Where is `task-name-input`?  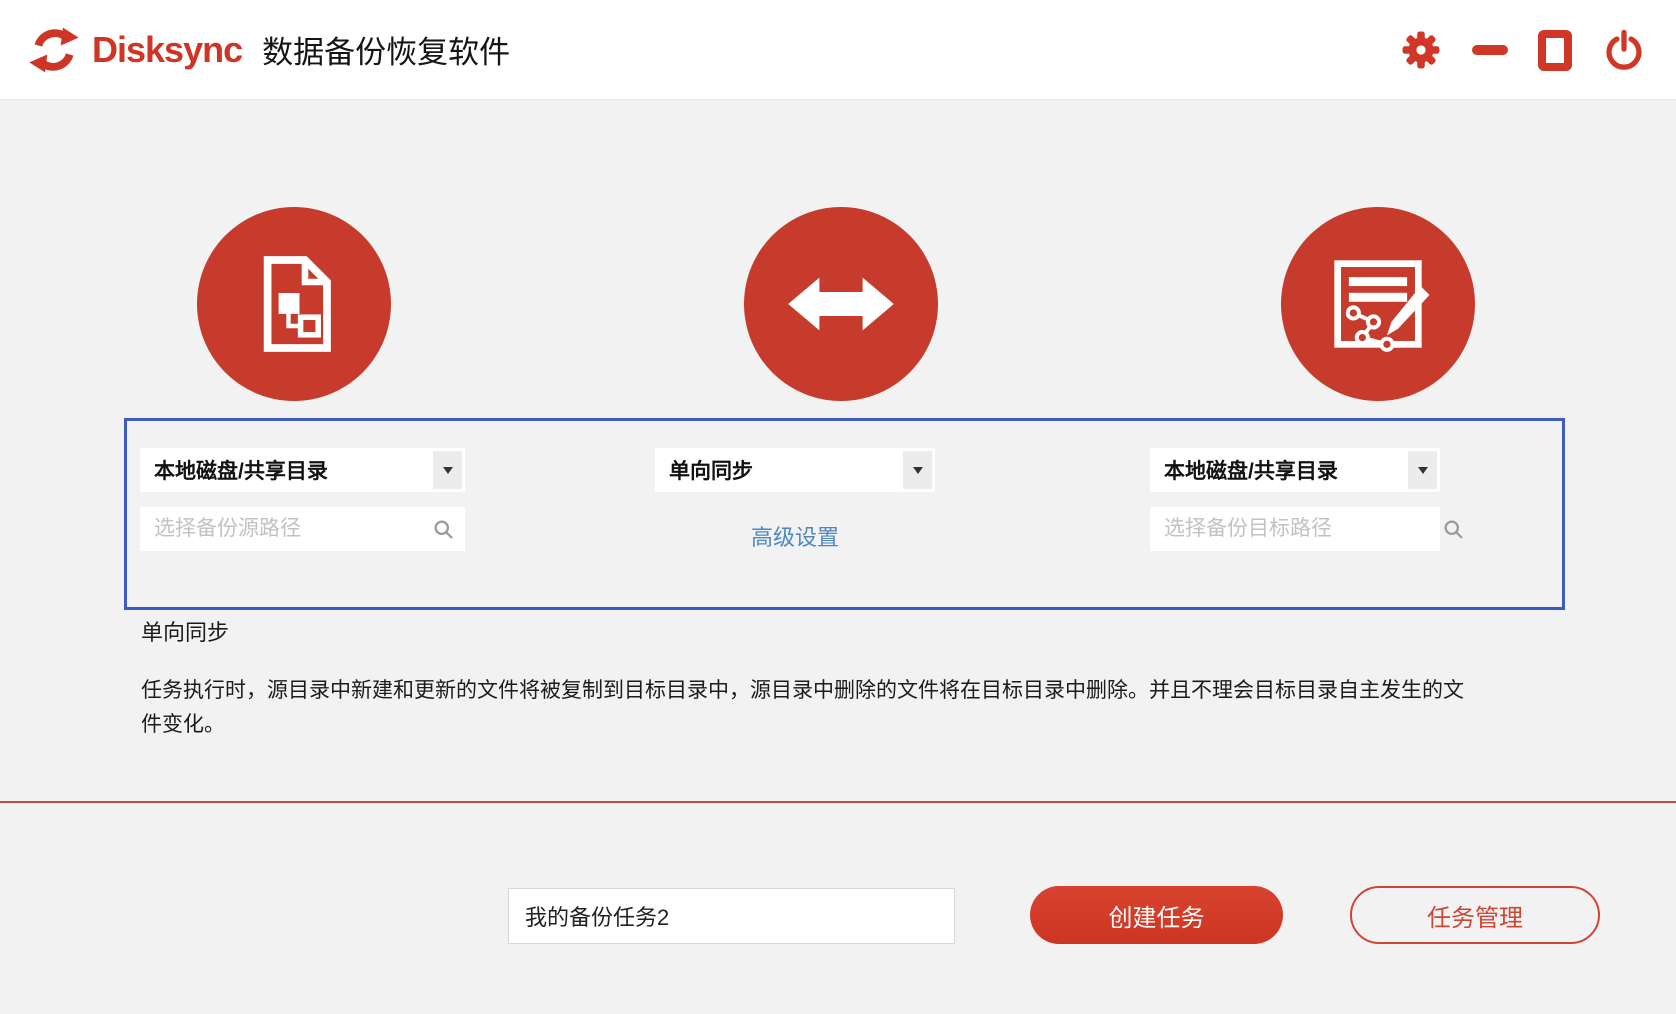
task-name-input is located at coordinates (731, 916).